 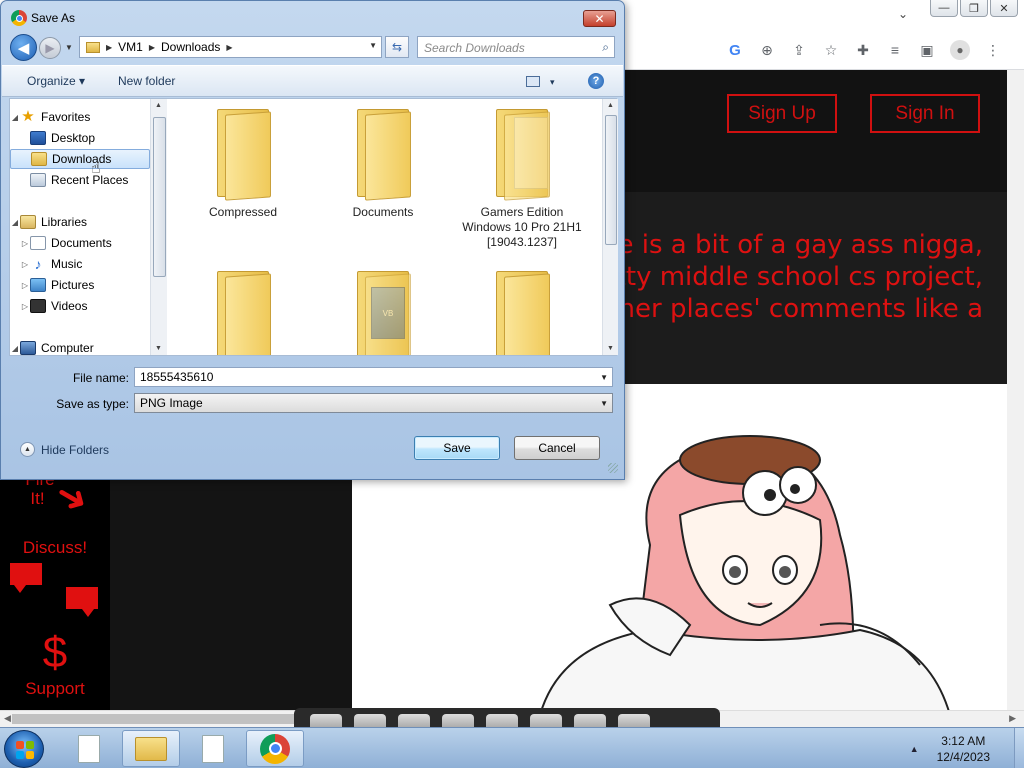 I want to click on signup-button: Sign Up, so click(x=782, y=113).